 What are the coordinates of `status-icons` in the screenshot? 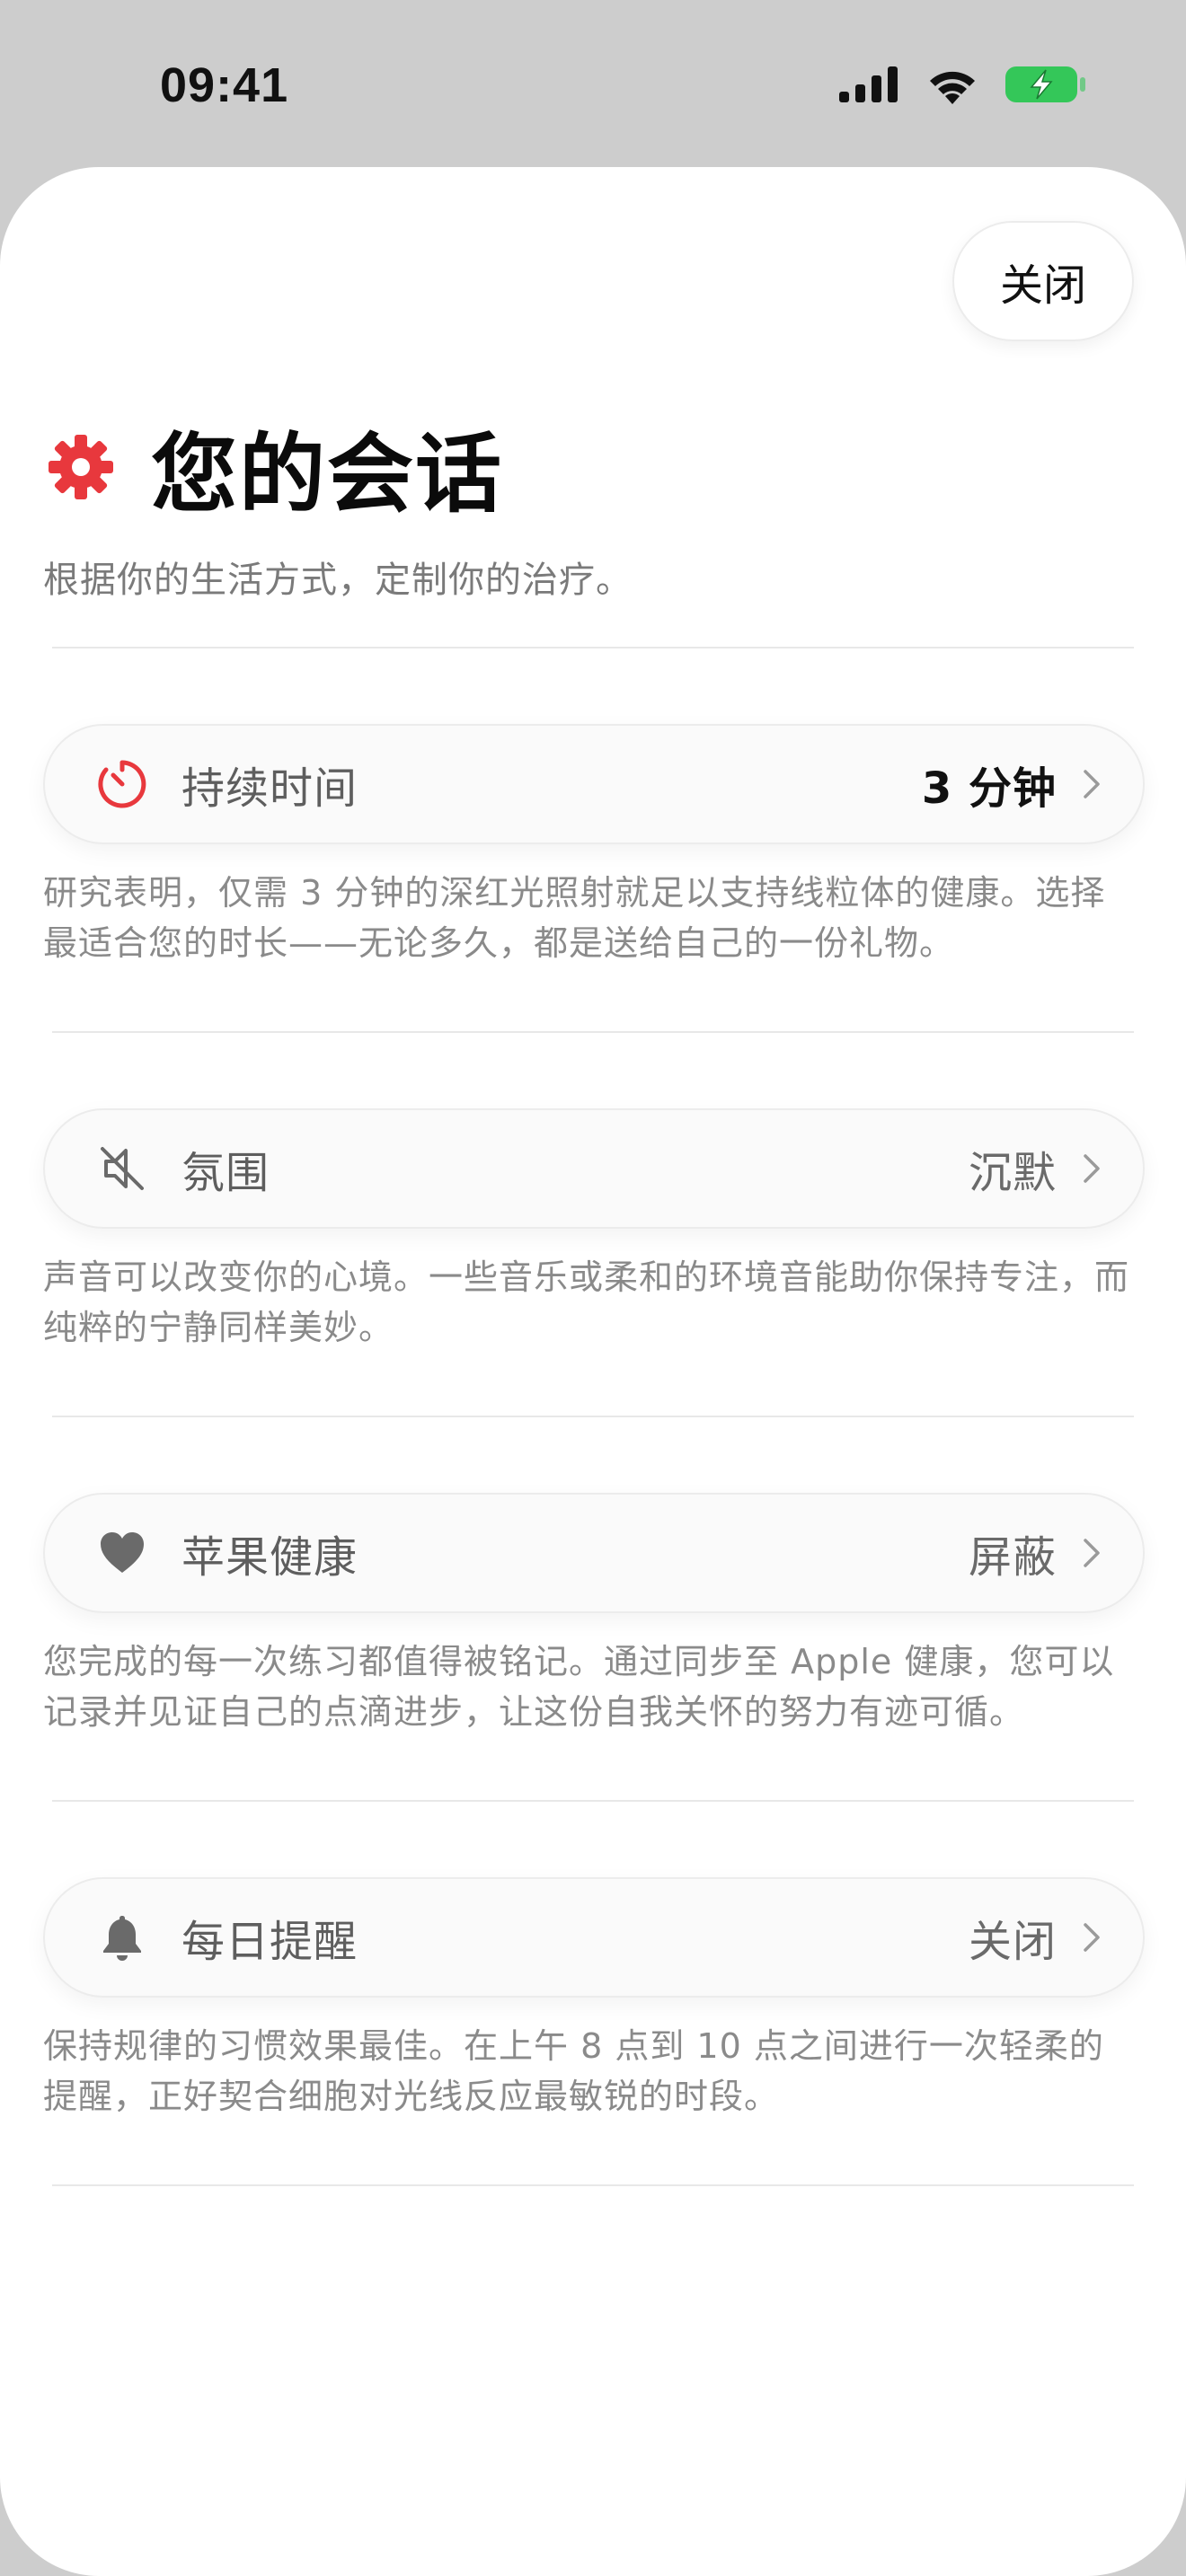 It's located at (963, 84).